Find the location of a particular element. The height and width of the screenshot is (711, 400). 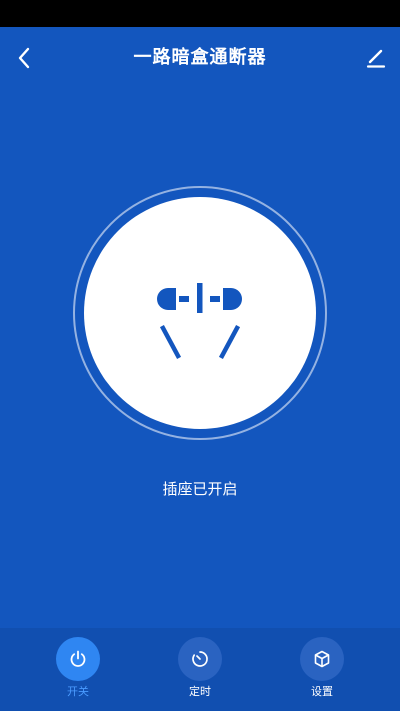

back-chevron-icon is located at coordinates (24, 58).